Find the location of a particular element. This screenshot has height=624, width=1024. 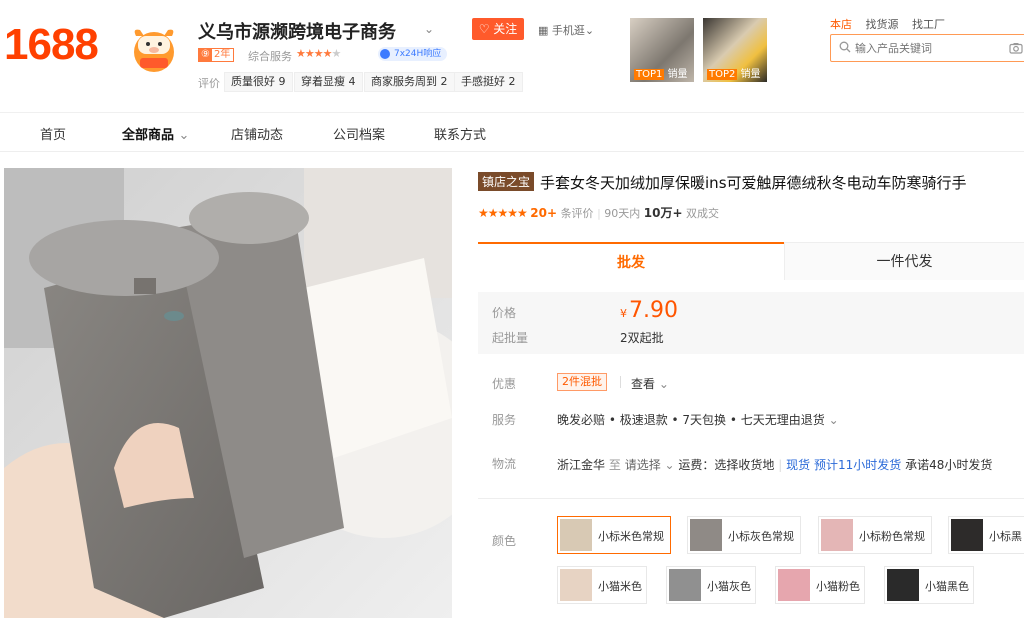

color-option-label: 小标粉色常规 is located at coordinates (892, 536).